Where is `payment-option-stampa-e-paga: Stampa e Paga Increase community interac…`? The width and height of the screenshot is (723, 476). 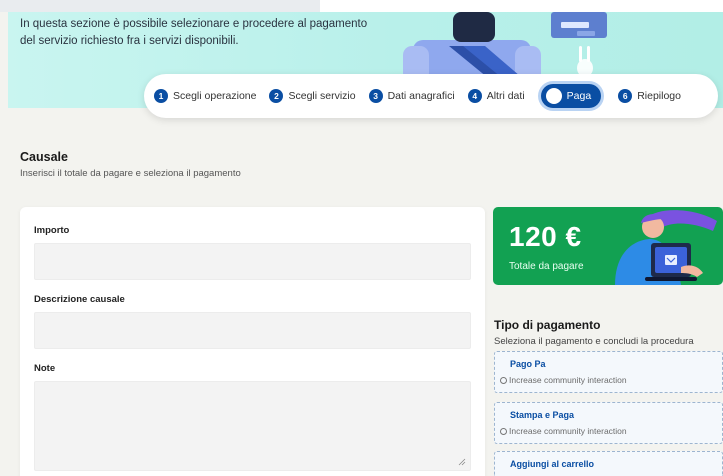
payment-option-stampa-e-paga: Stampa e Paga Increase community interac… is located at coordinates (608, 423).